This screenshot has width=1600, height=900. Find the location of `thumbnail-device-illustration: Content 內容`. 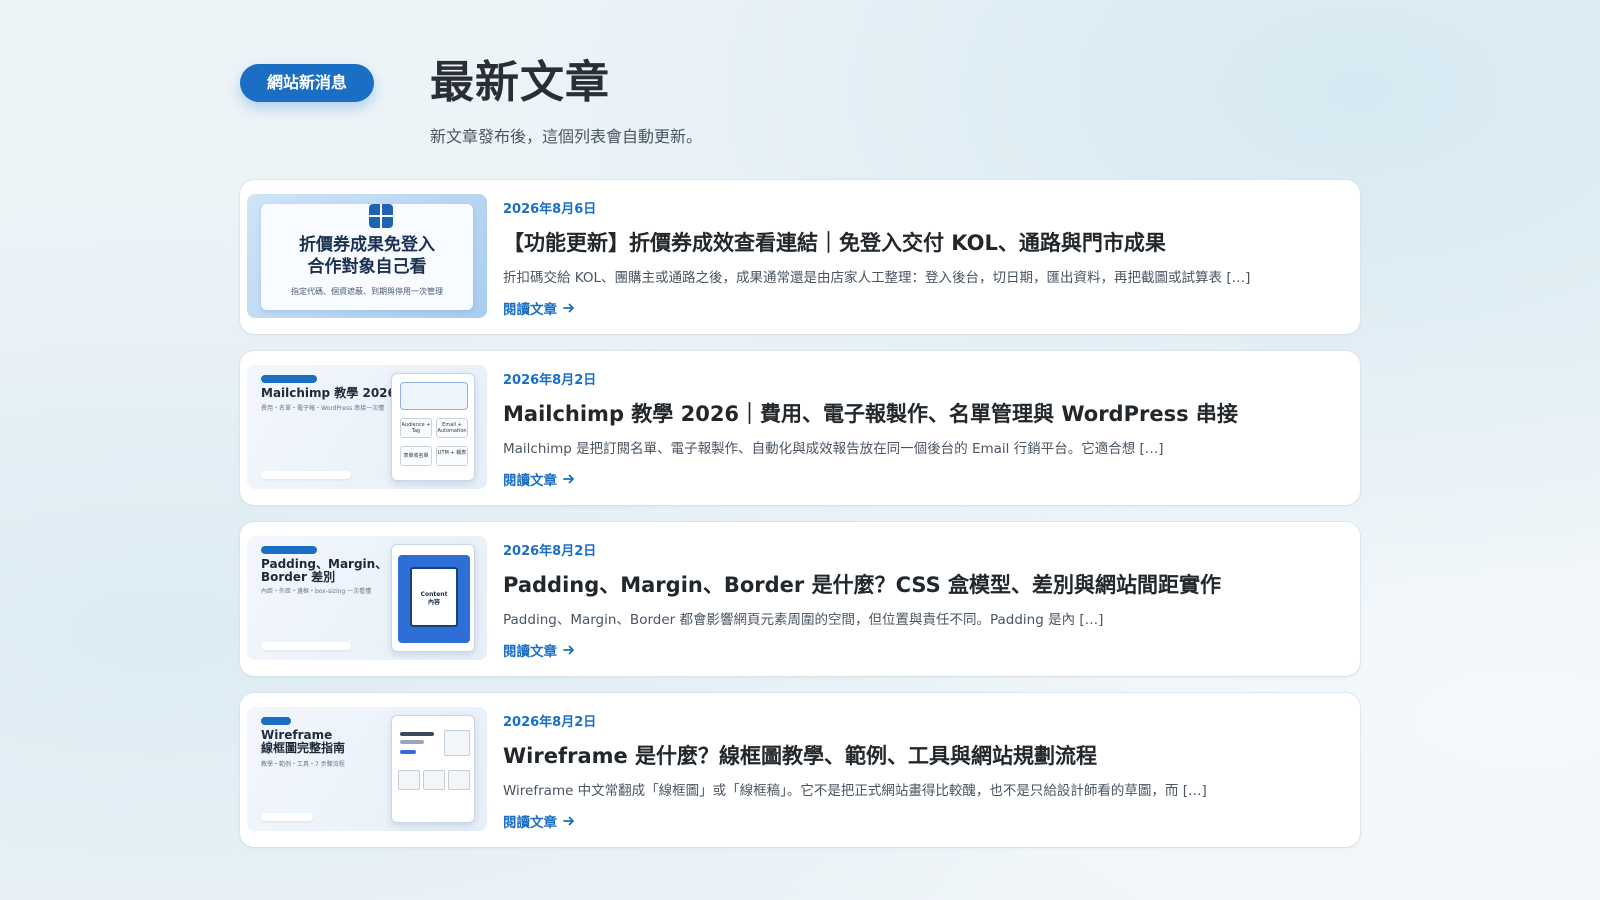

thumbnail-device-illustration: Content 內容 is located at coordinates (433, 598).